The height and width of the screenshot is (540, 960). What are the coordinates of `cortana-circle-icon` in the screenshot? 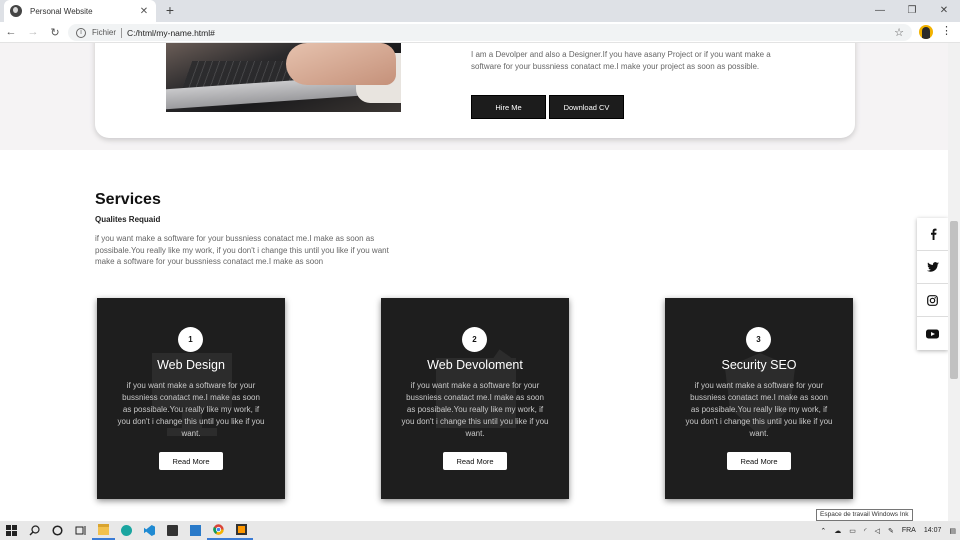 It's located at (57, 530).